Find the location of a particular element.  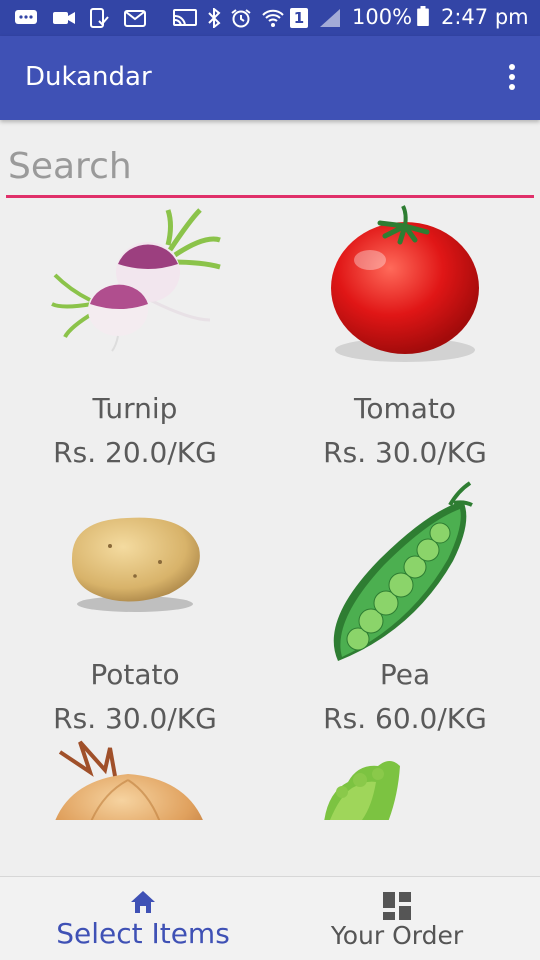

product-name: Tomato is located at coordinates (405, 408).